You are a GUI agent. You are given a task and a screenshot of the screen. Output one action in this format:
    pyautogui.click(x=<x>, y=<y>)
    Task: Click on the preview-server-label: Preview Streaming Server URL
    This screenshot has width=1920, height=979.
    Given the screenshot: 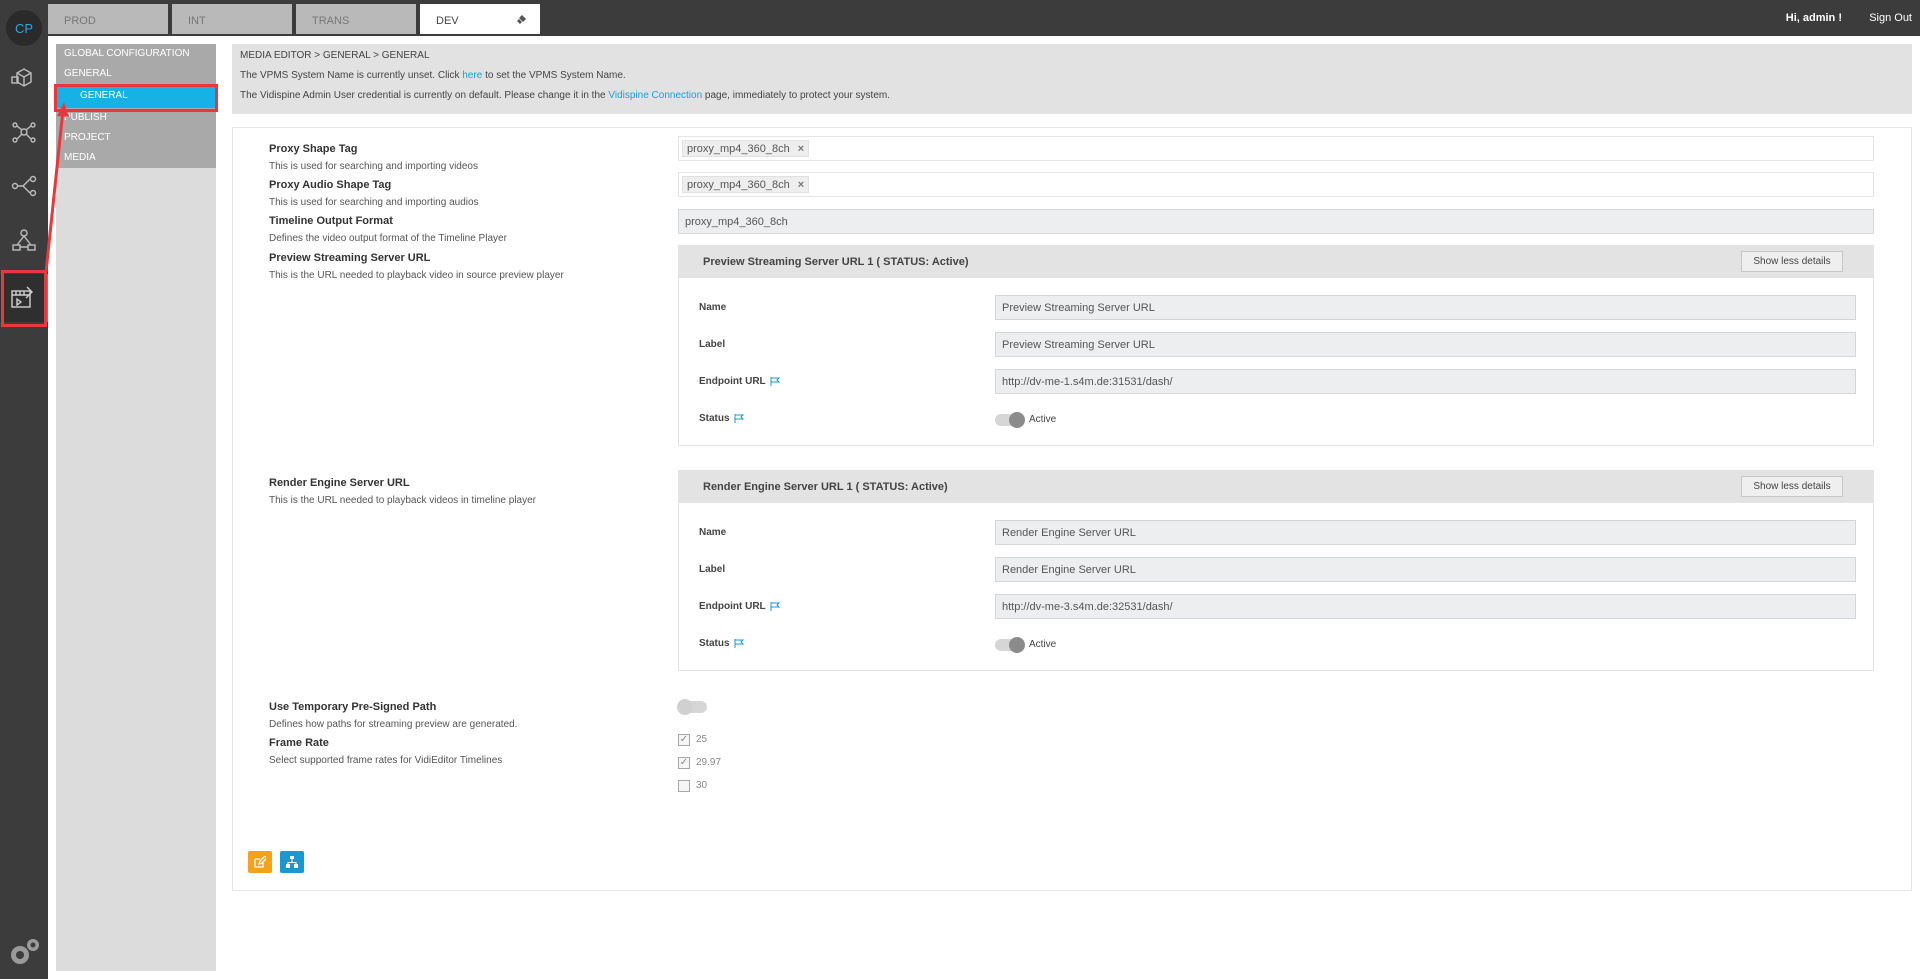 What is the action you would take?
    pyautogui.click(x=350, y=258)
    